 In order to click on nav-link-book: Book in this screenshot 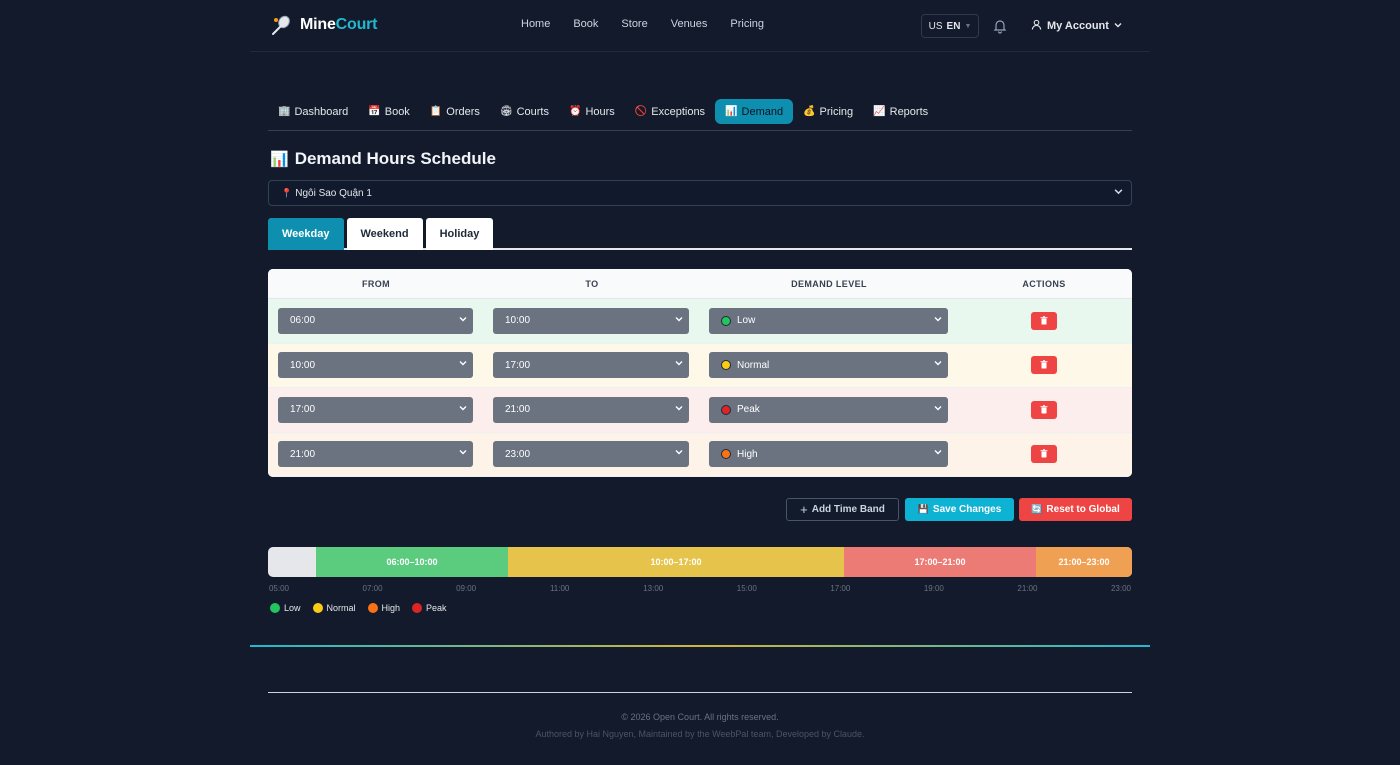, I will do `click(585, 24)`.